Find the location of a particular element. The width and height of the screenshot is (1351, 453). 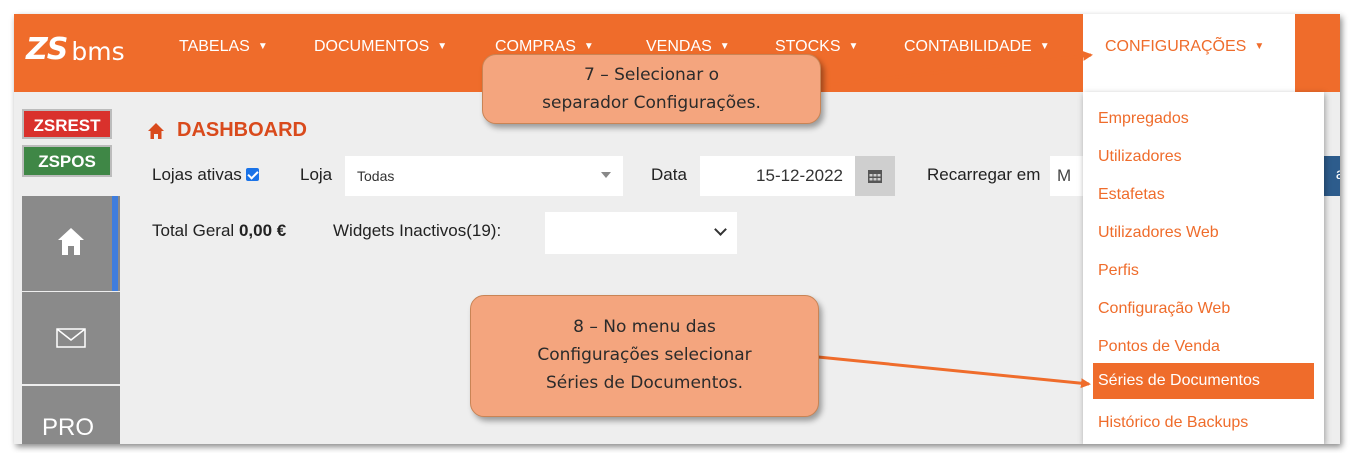

callout-line: Séries de Documentos. is located at coordinates (644, 383).